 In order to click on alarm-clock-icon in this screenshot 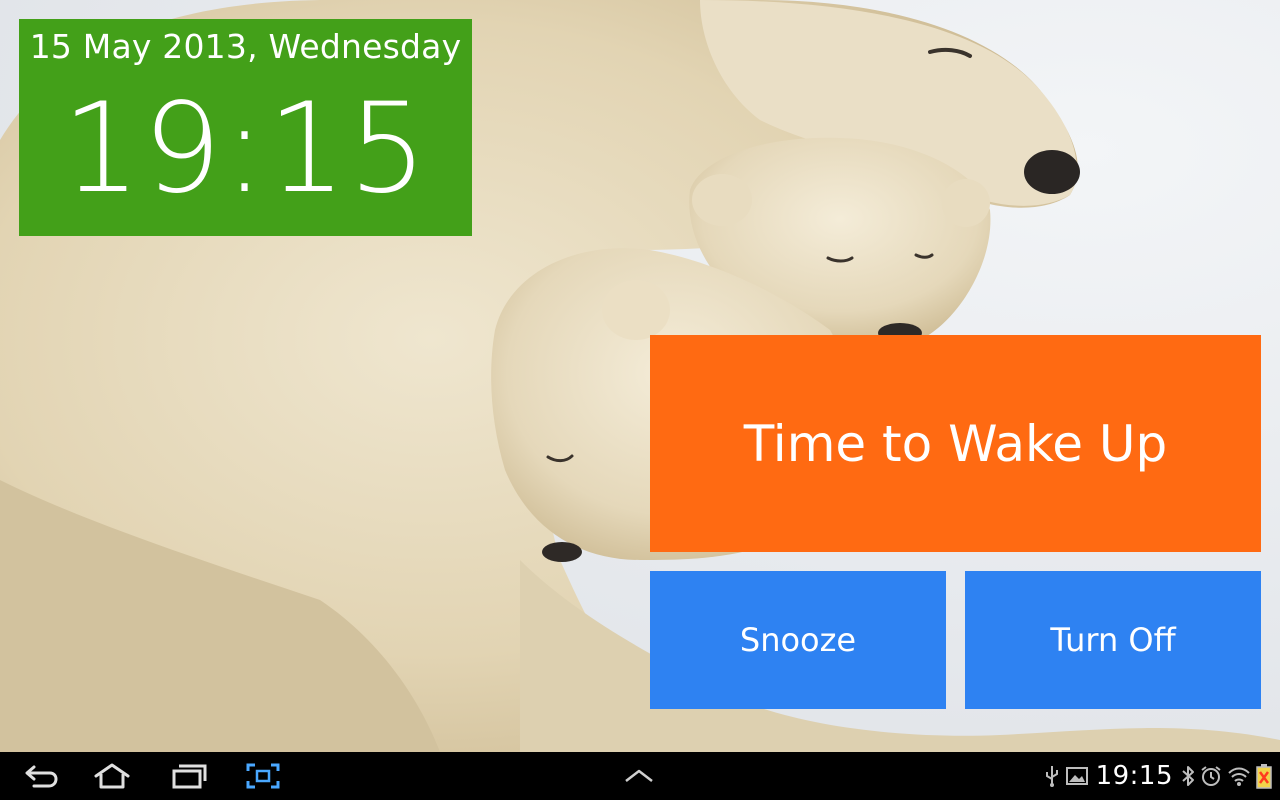, I will do `click(1211, 776)`.